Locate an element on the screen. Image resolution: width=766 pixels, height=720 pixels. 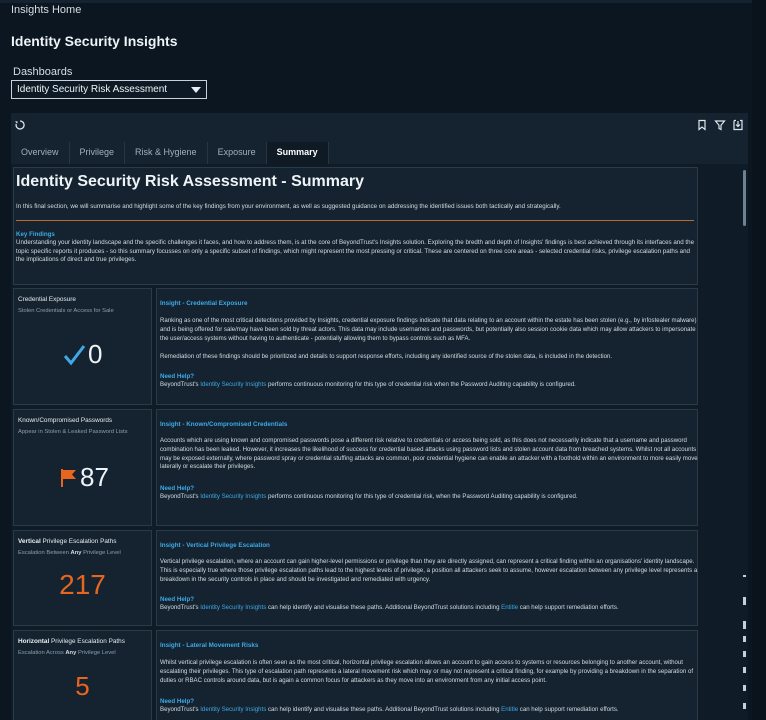
metric-value-group: 87 is located at coordinates (90, 479).